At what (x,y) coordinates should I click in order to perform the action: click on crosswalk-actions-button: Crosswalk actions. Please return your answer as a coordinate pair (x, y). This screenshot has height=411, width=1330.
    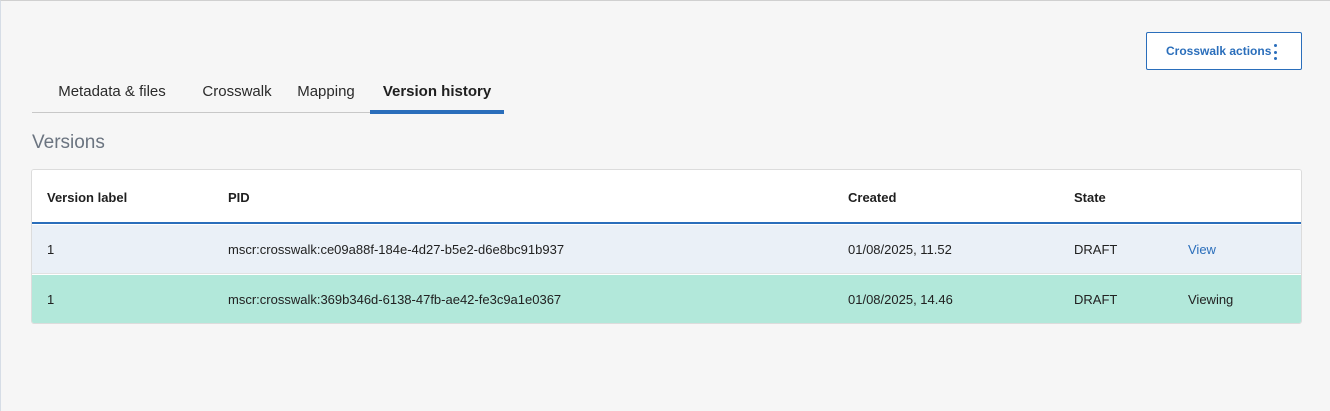
    Looking at the image, I should click on (1224, 51).